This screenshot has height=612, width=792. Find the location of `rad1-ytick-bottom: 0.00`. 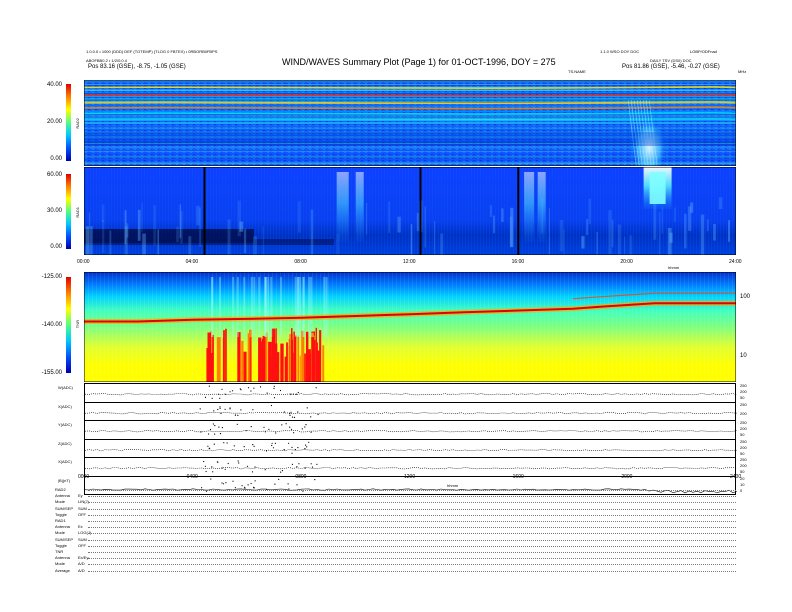

rad1-ytick-bottom: 0.00 is located at coordinates (56, 247).